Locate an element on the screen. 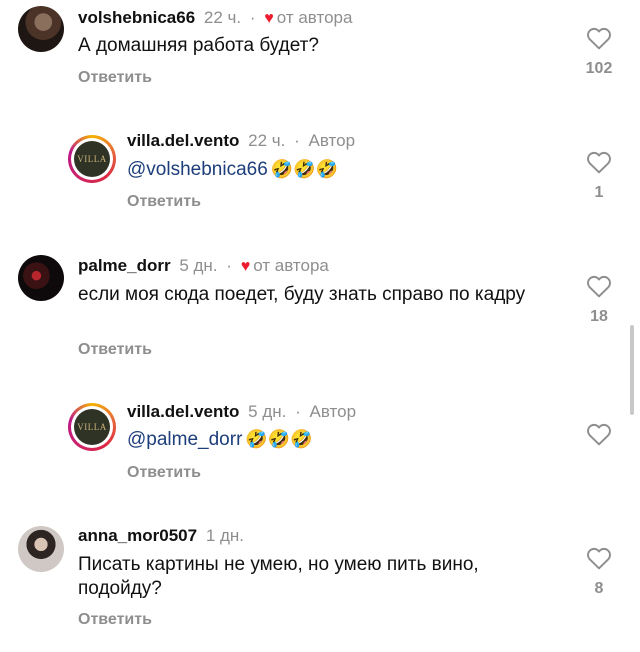 This screenshot has height=652, width=640. scrollbar is located at coordinates (632, 370).